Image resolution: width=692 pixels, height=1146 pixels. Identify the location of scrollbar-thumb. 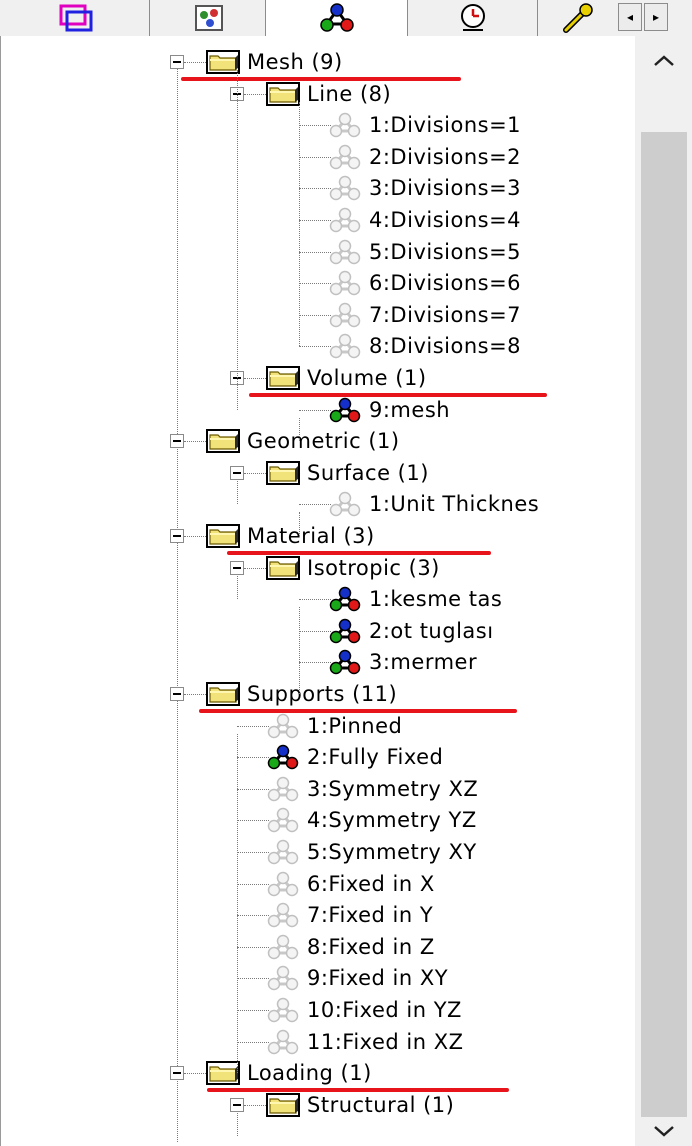
(664, 624).